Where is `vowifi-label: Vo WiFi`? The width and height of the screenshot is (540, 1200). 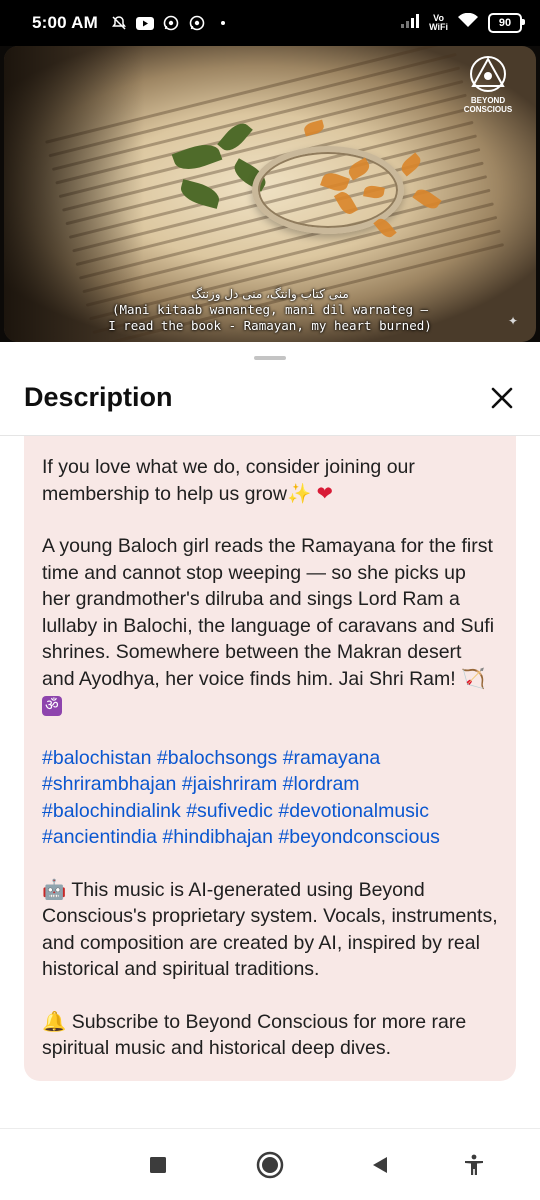 vowifi-label: Vo WiFi is located at coordinates (438, 22).